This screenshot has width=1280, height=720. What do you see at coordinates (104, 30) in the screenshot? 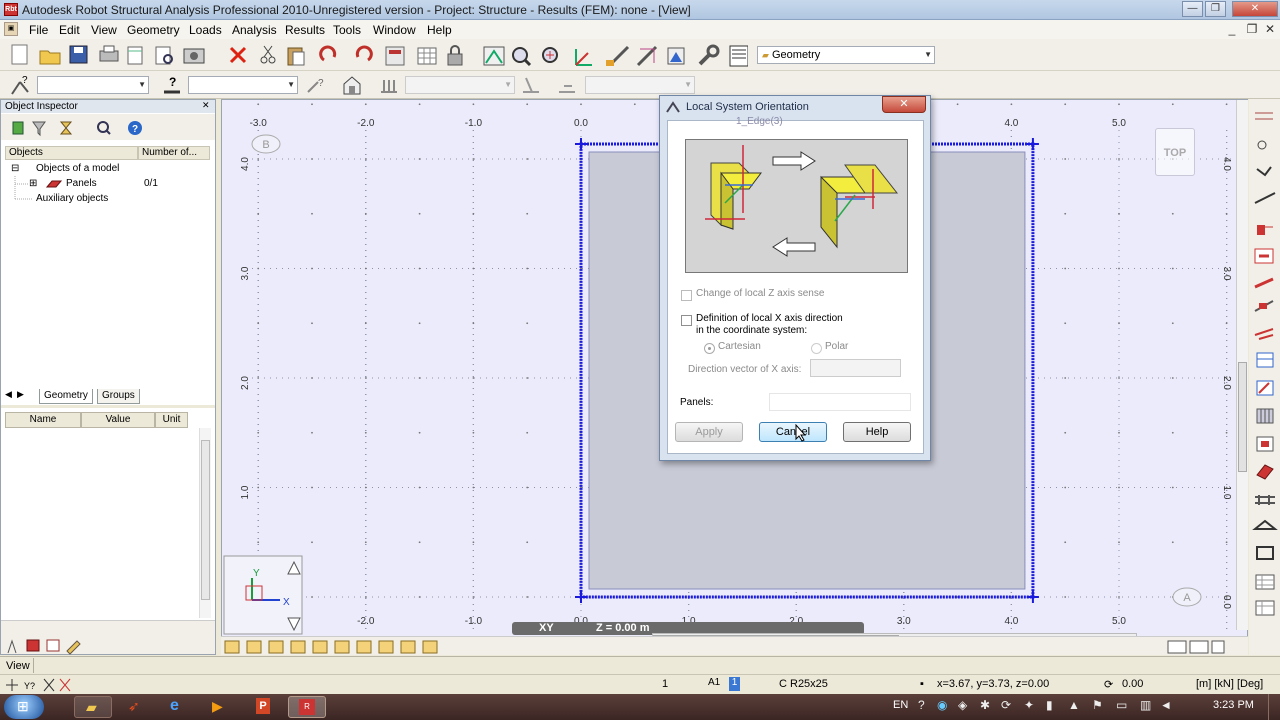
I see `menu-view: View` at bounding box center [104, 30].